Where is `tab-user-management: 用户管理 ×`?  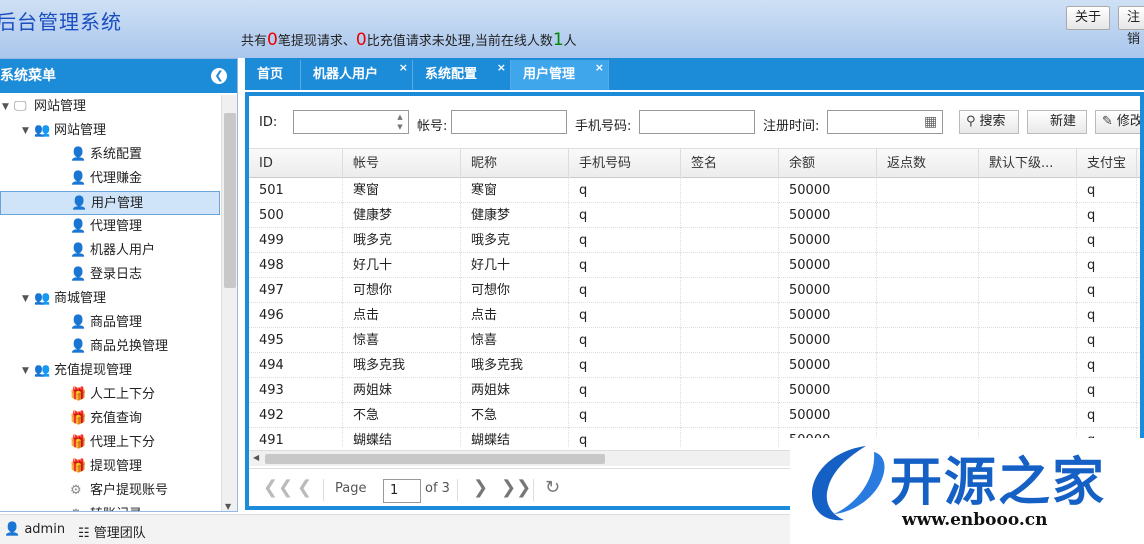
tab-user-management: 用户管理 × is located at coordinates (560, 75).